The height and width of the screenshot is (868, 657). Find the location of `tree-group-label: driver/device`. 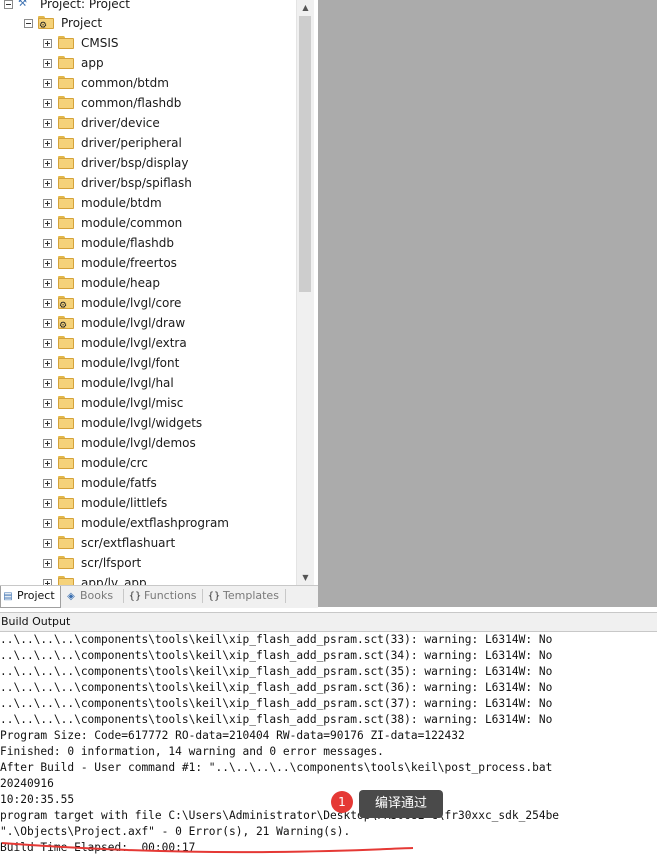

tree-group-label: driver/device is located at coordinates (120, 123).